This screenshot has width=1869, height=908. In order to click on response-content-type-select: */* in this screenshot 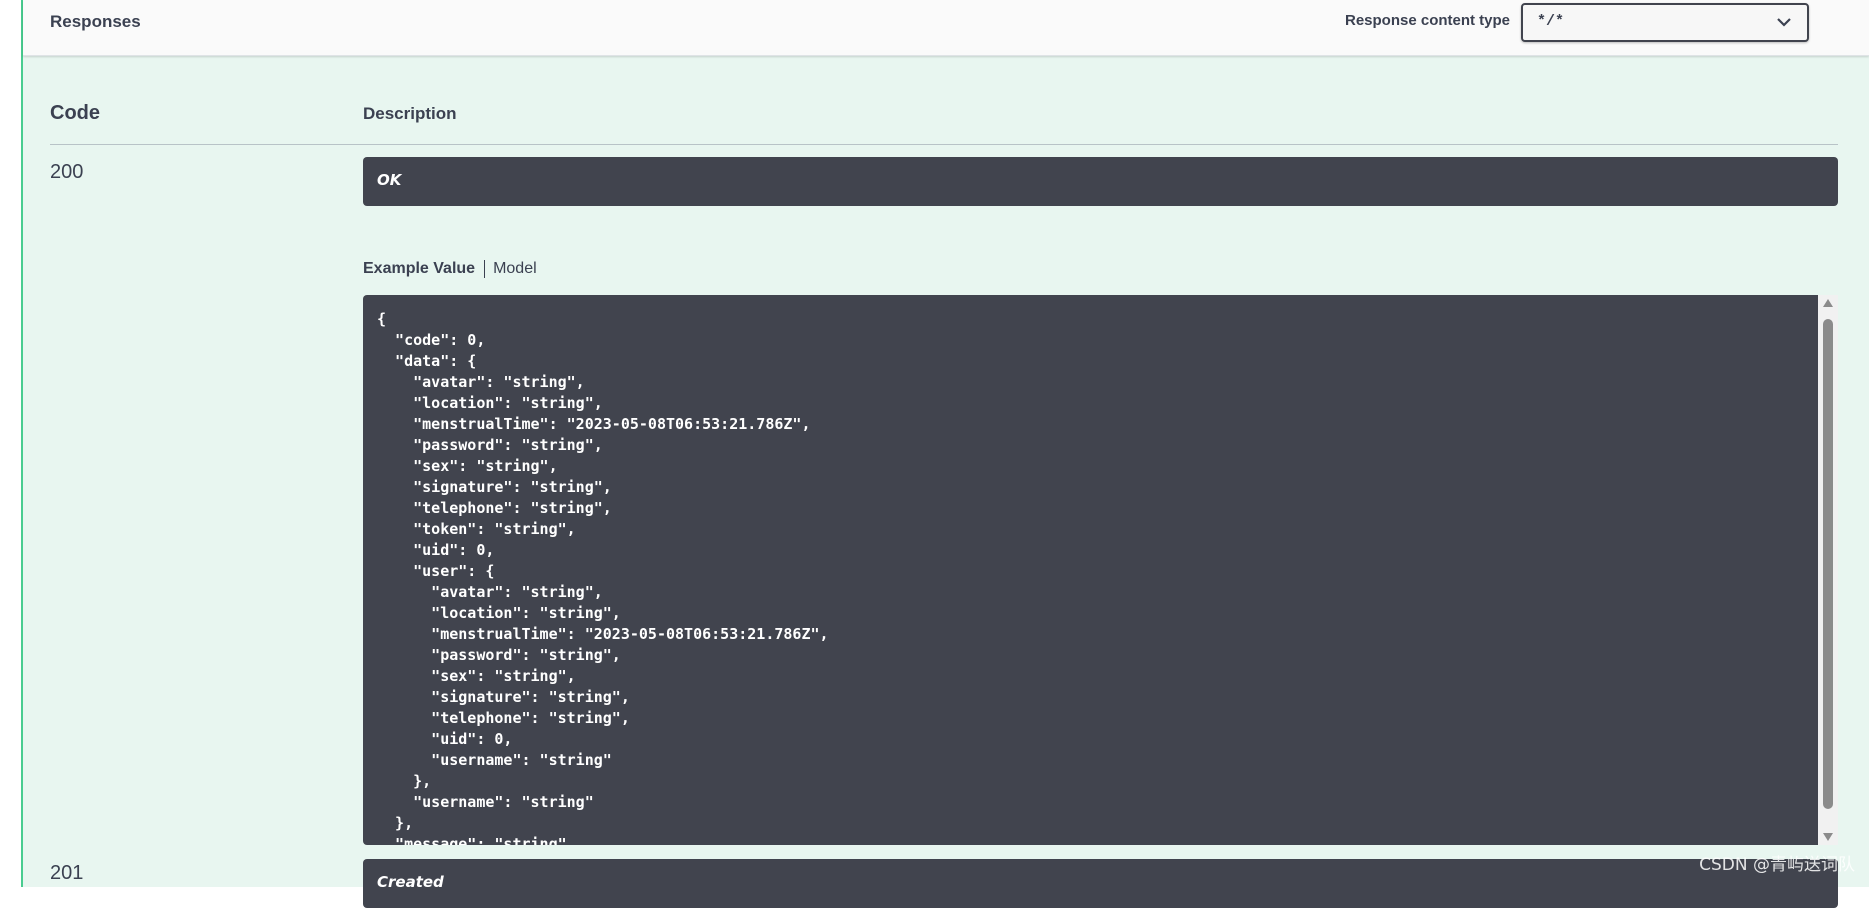, I will do `click(1665, 22)`.